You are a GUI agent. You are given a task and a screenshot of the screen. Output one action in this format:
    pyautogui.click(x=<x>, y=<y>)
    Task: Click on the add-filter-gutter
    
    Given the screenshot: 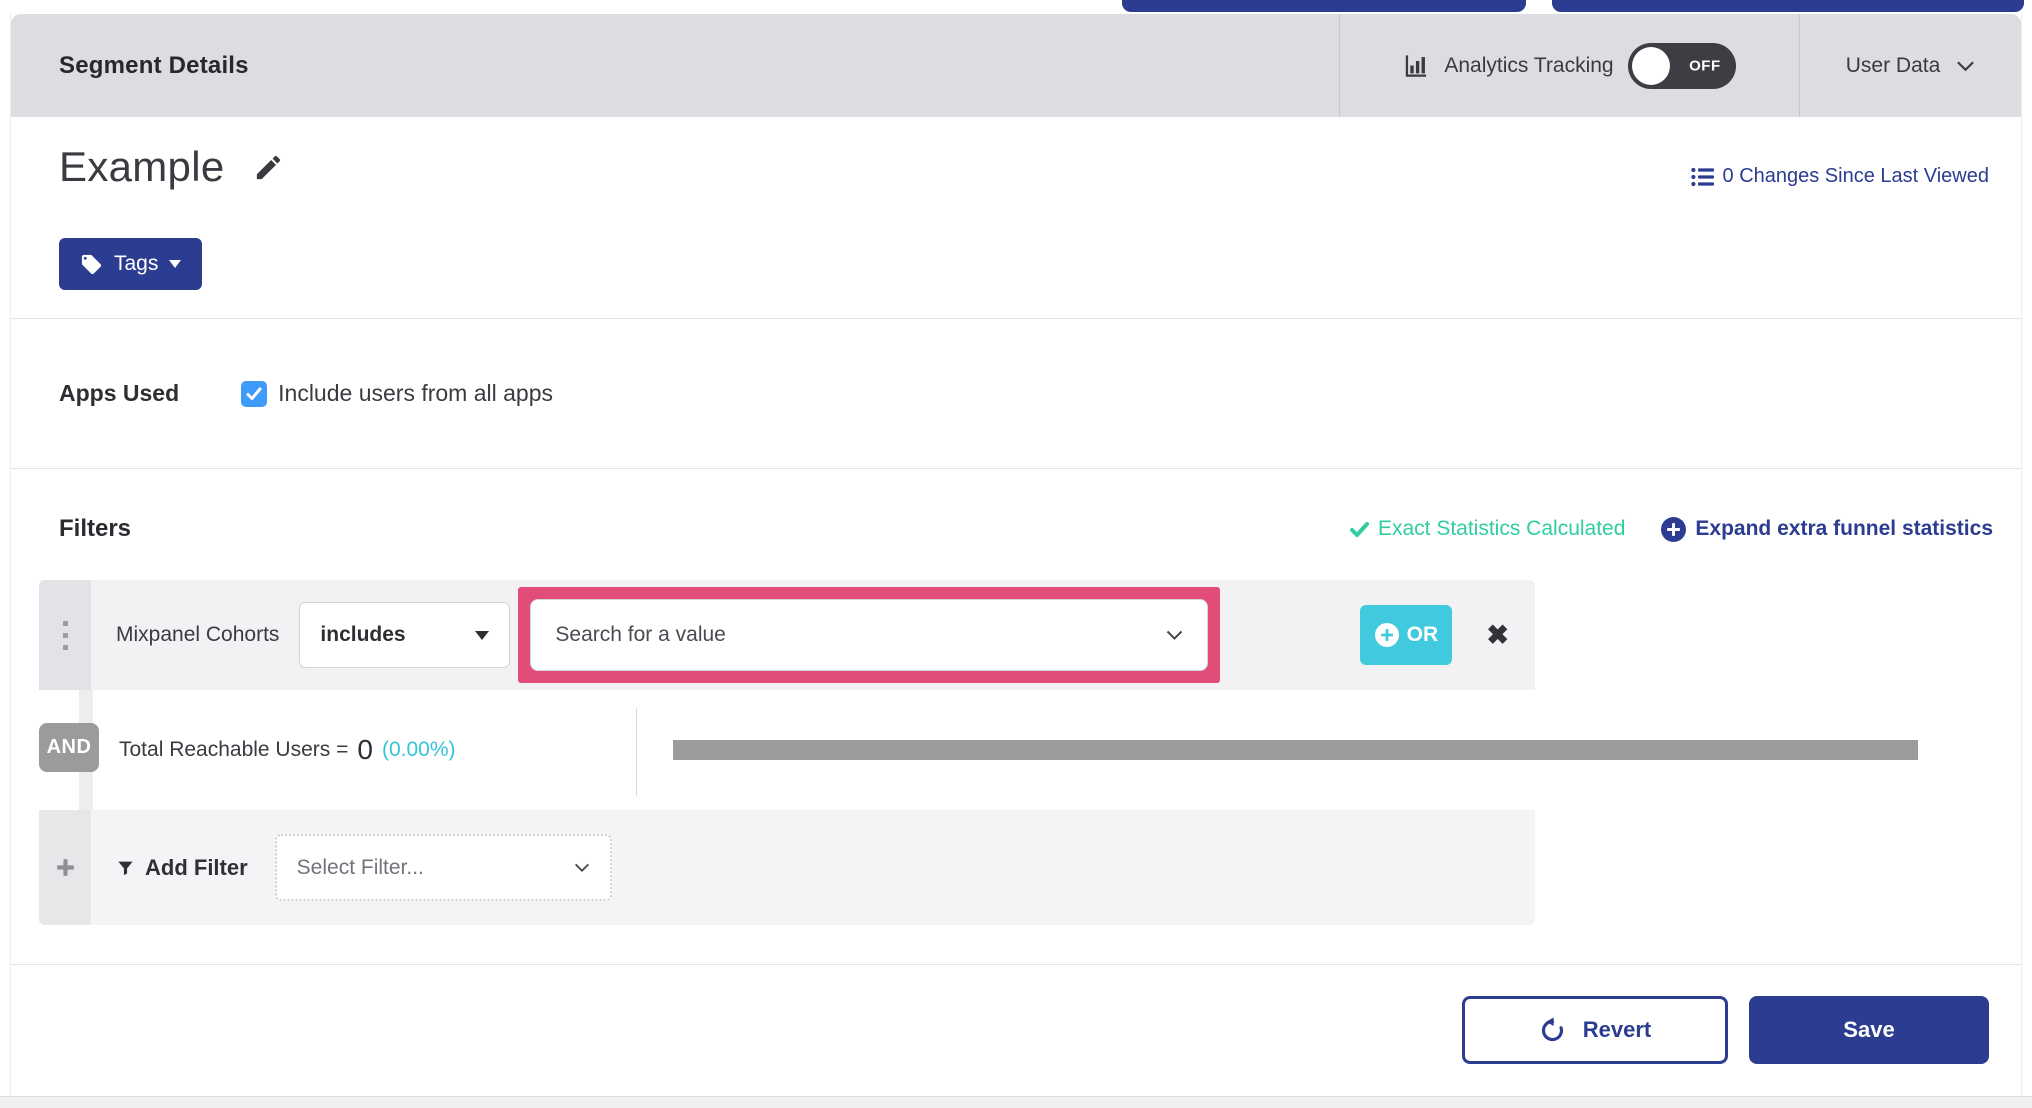 What is the action you would take?
    pyautogui.click(x=65, y=867)
    